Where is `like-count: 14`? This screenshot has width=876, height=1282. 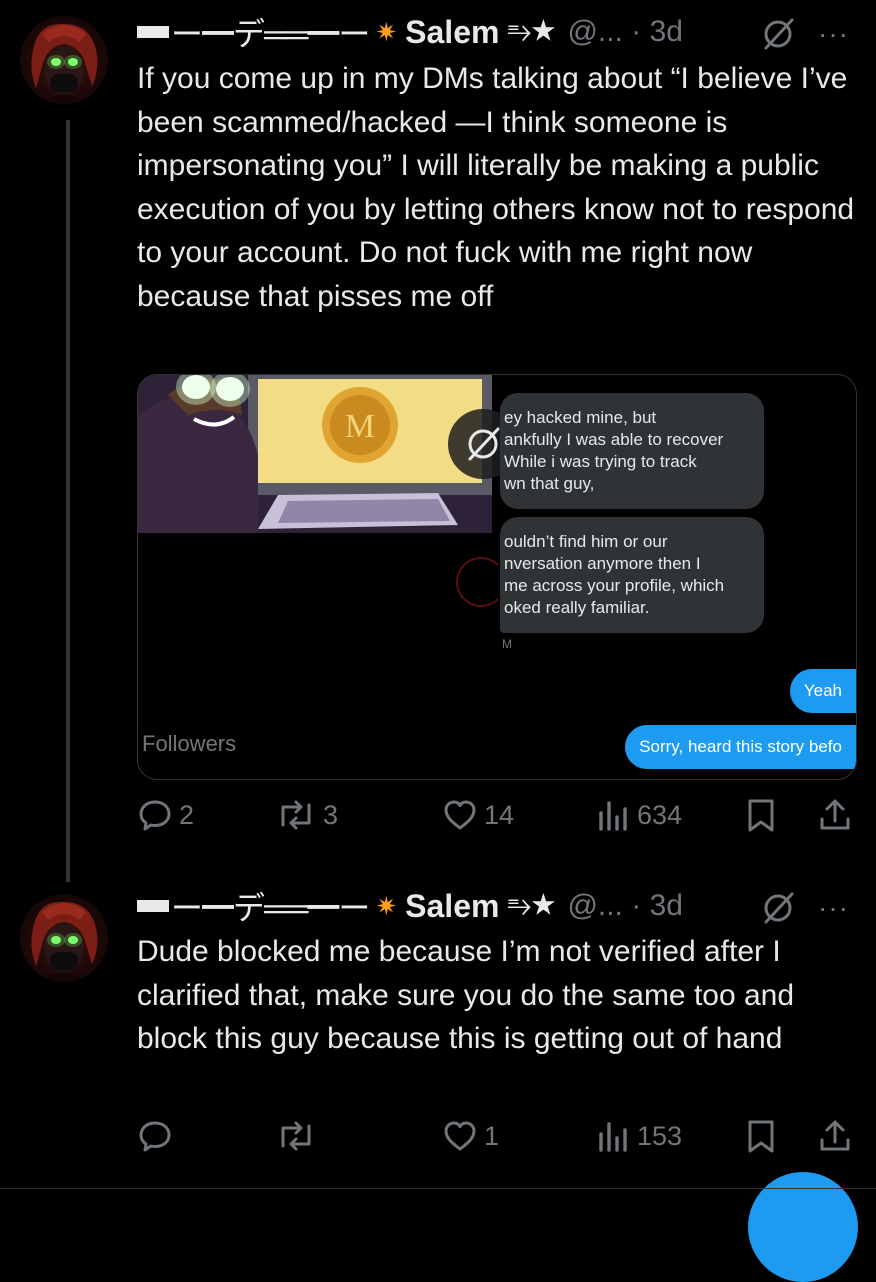 like-count: 14 is located at coordinates (499, 814).